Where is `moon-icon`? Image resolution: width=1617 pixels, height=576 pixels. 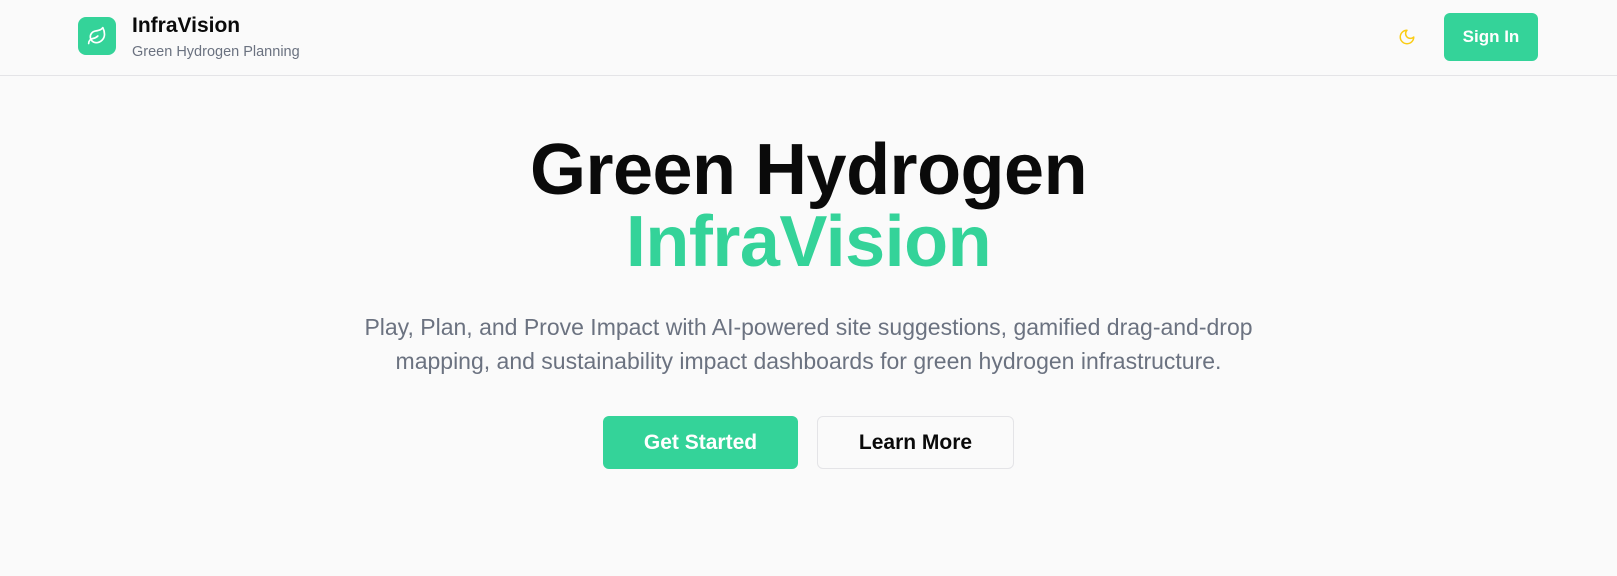 moon-icon is located at coordinates (1407, 37).